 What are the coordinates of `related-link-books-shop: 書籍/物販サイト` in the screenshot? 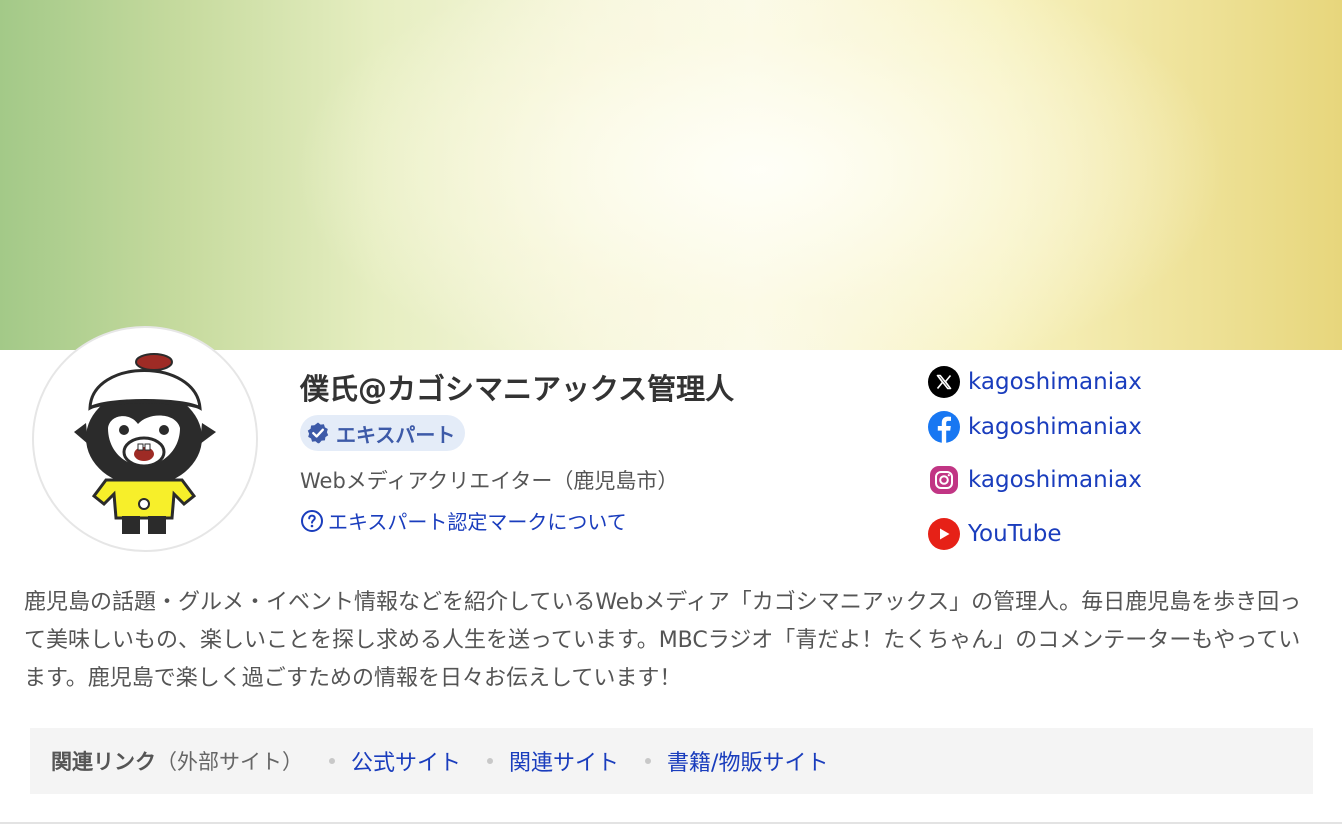 It's located at (736, 761).